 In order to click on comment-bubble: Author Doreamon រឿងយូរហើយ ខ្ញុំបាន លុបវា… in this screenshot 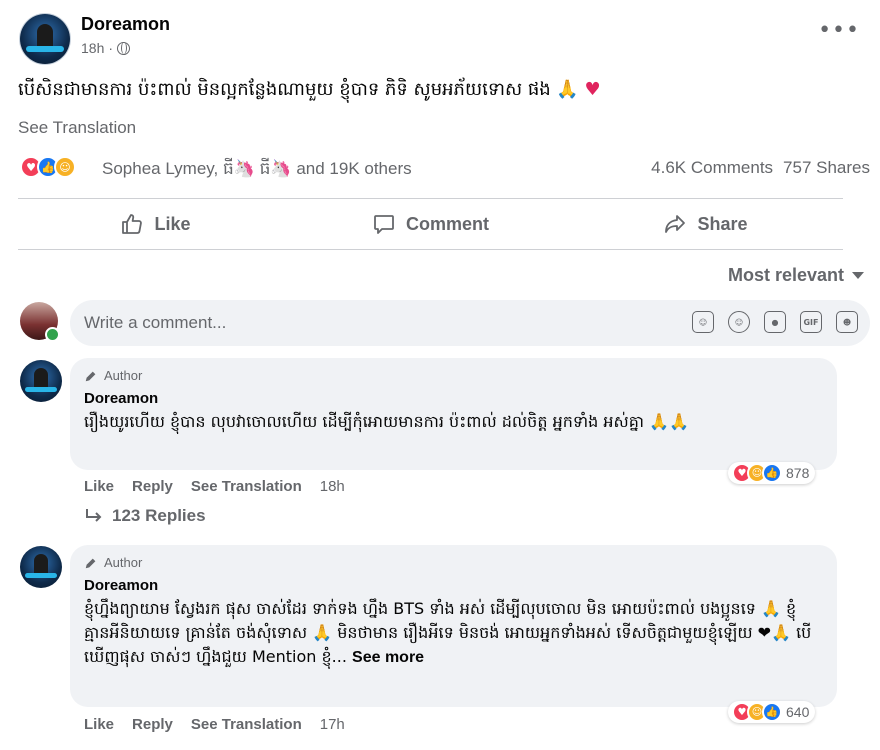, I will do `click(453, 414)`.